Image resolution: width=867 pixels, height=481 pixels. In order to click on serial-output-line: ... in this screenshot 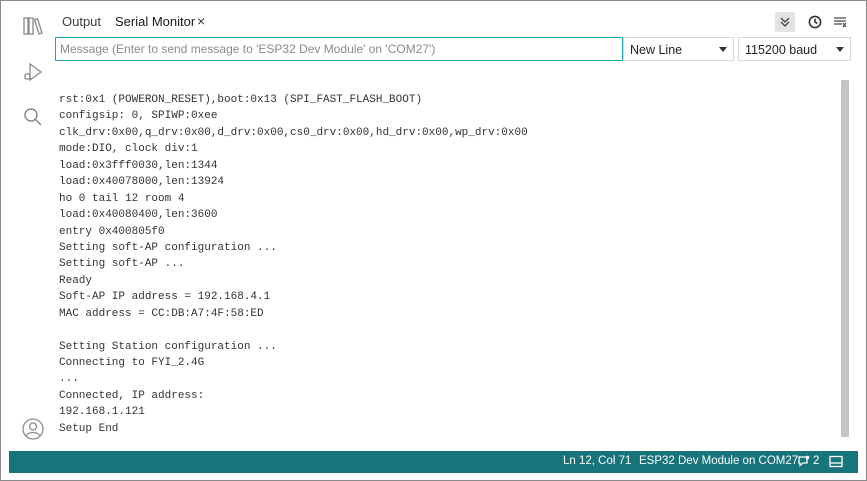, I will do `click(69, 379)`.